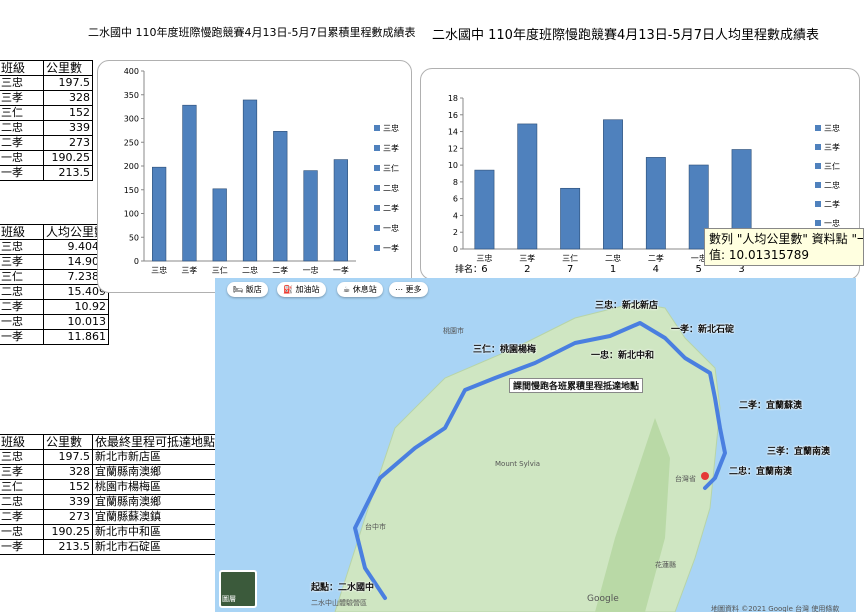 This screenshot has height=616, width=864. I want to click on destination-pin, so click(705, 476).